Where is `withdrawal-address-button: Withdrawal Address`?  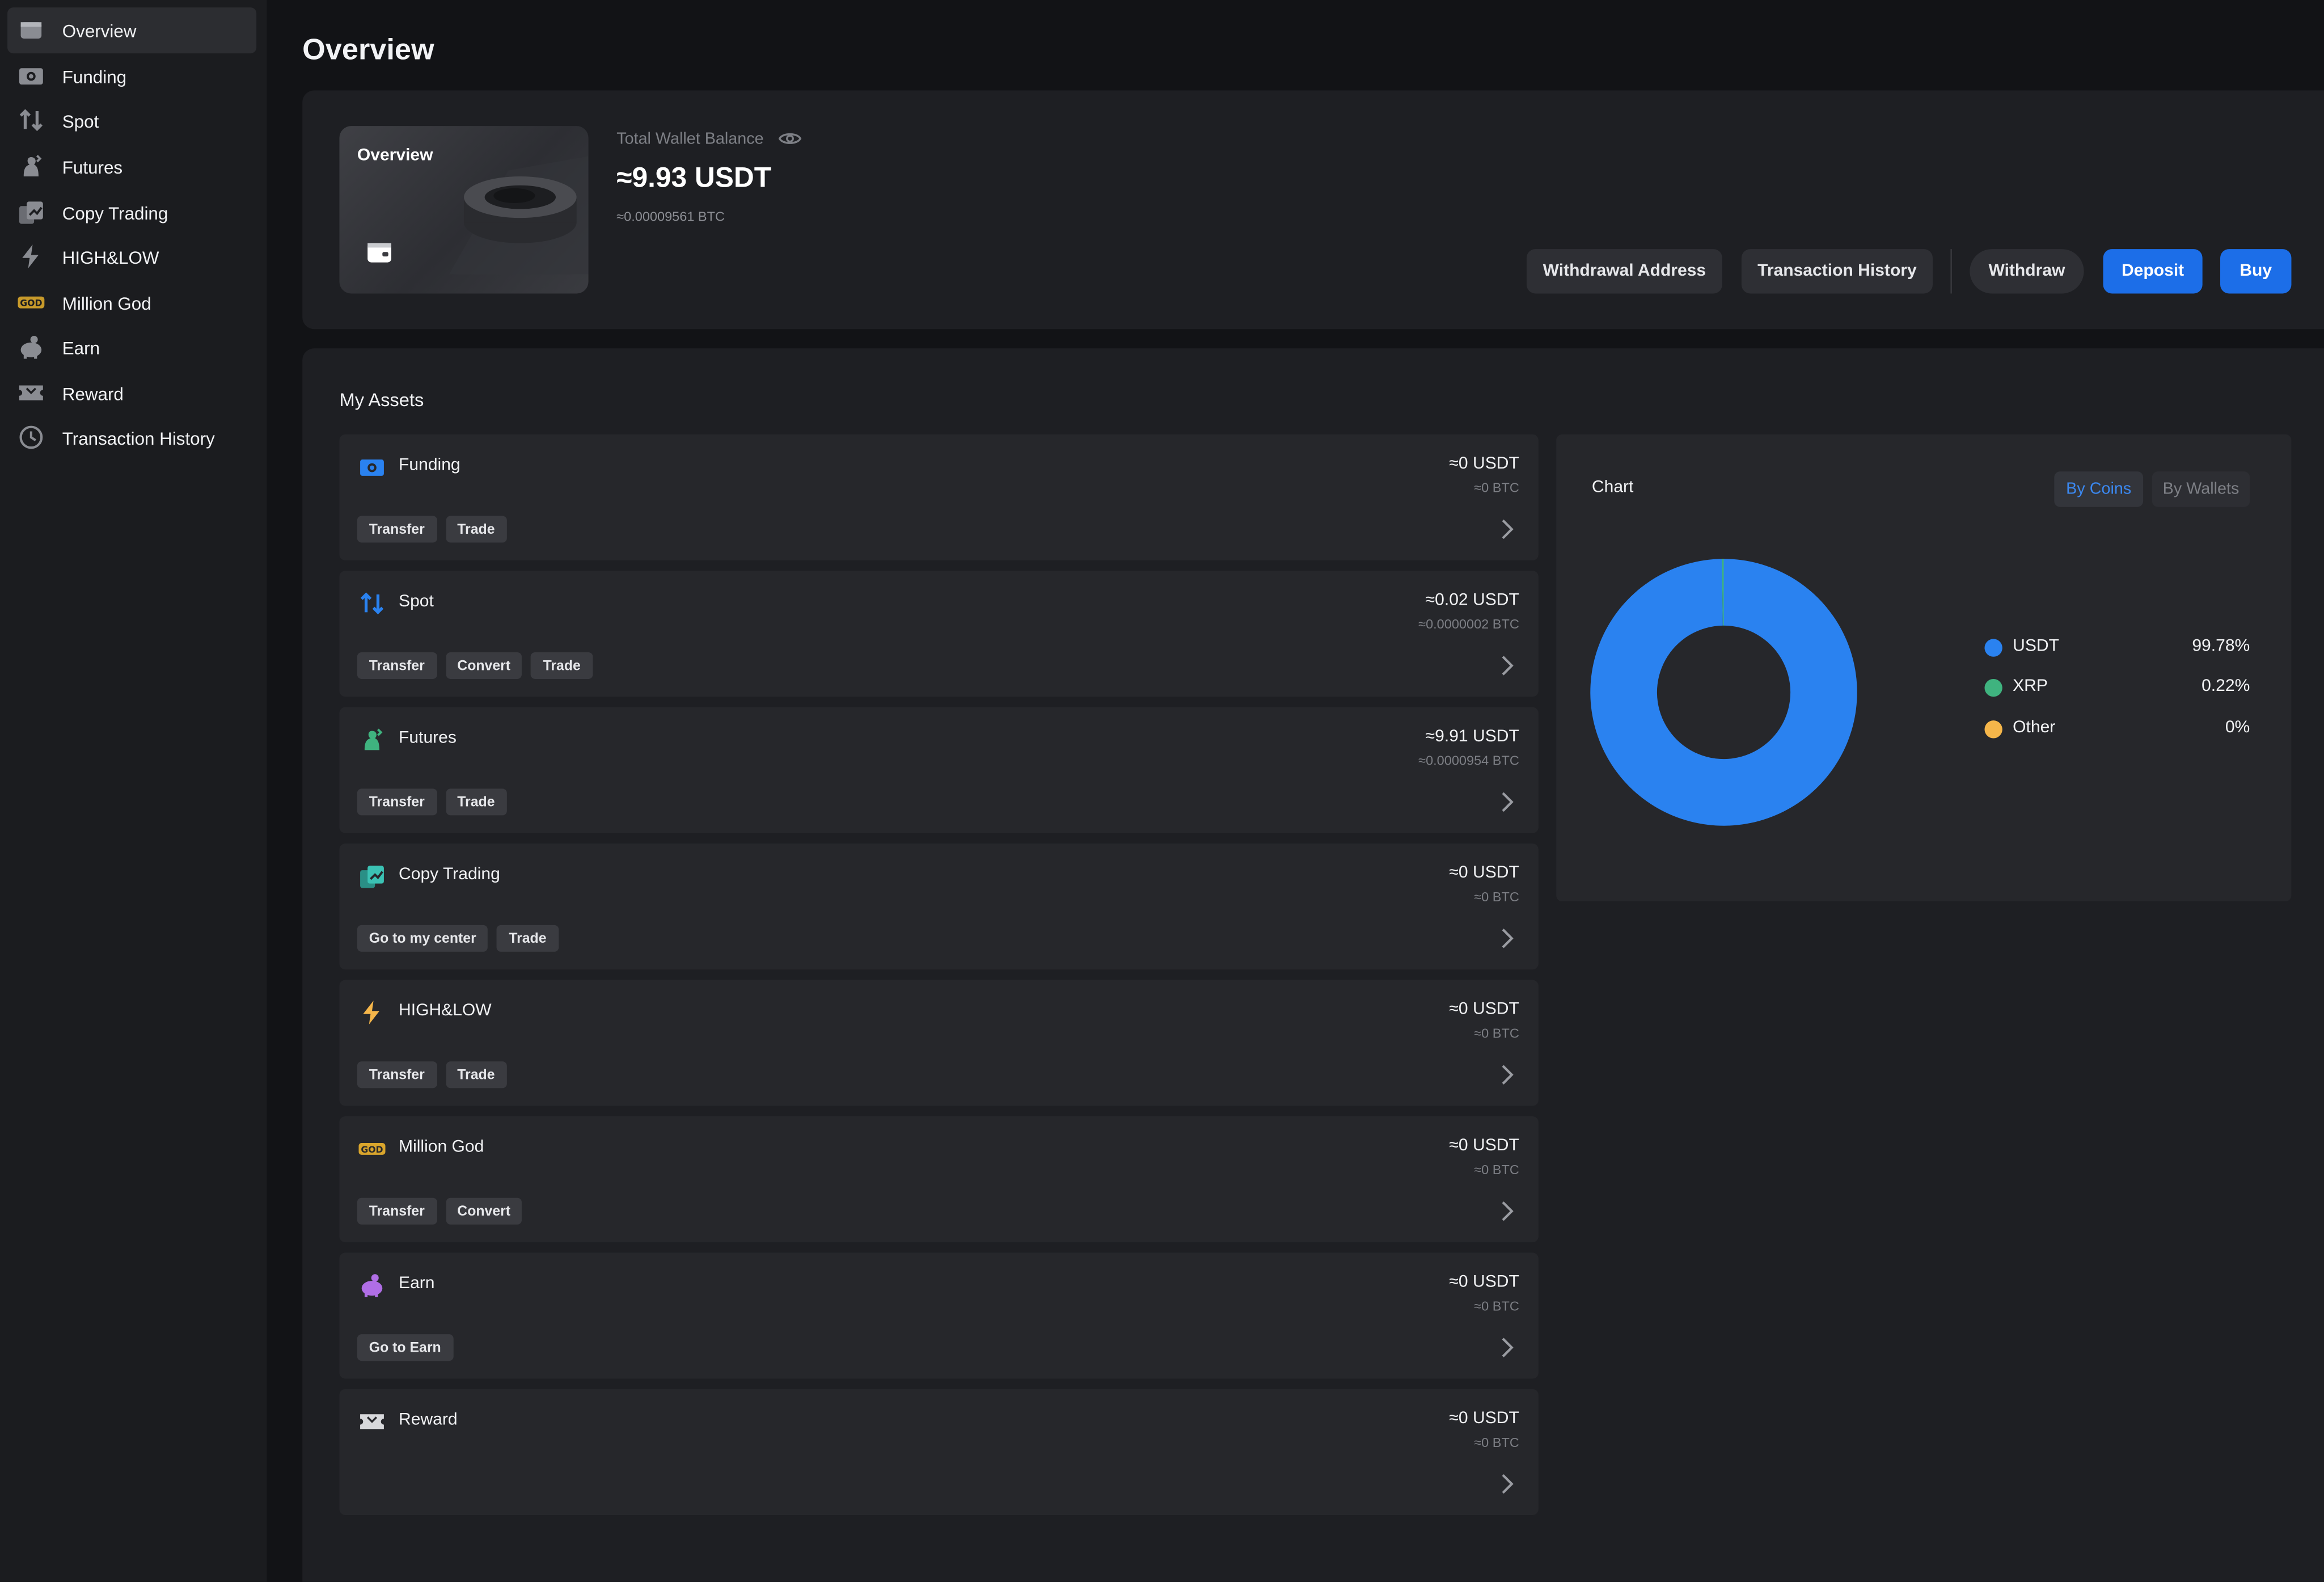
withdrawal-address-button: Withdrawal Address is located at coordinates (1624, 271).